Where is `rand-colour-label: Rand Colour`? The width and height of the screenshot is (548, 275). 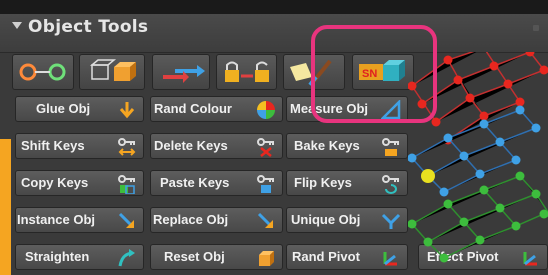 rand-colour-label: Rand Colour is located at coordinates (193, 108).